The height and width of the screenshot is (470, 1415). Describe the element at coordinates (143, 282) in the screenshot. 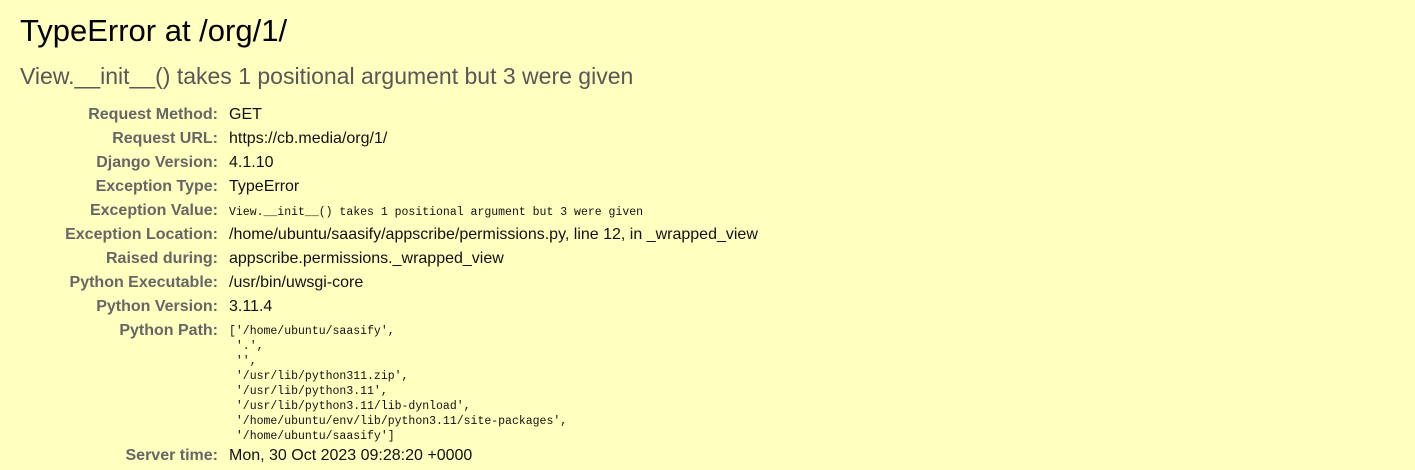

I see `python-executable-label: Python Executable:` at that location.